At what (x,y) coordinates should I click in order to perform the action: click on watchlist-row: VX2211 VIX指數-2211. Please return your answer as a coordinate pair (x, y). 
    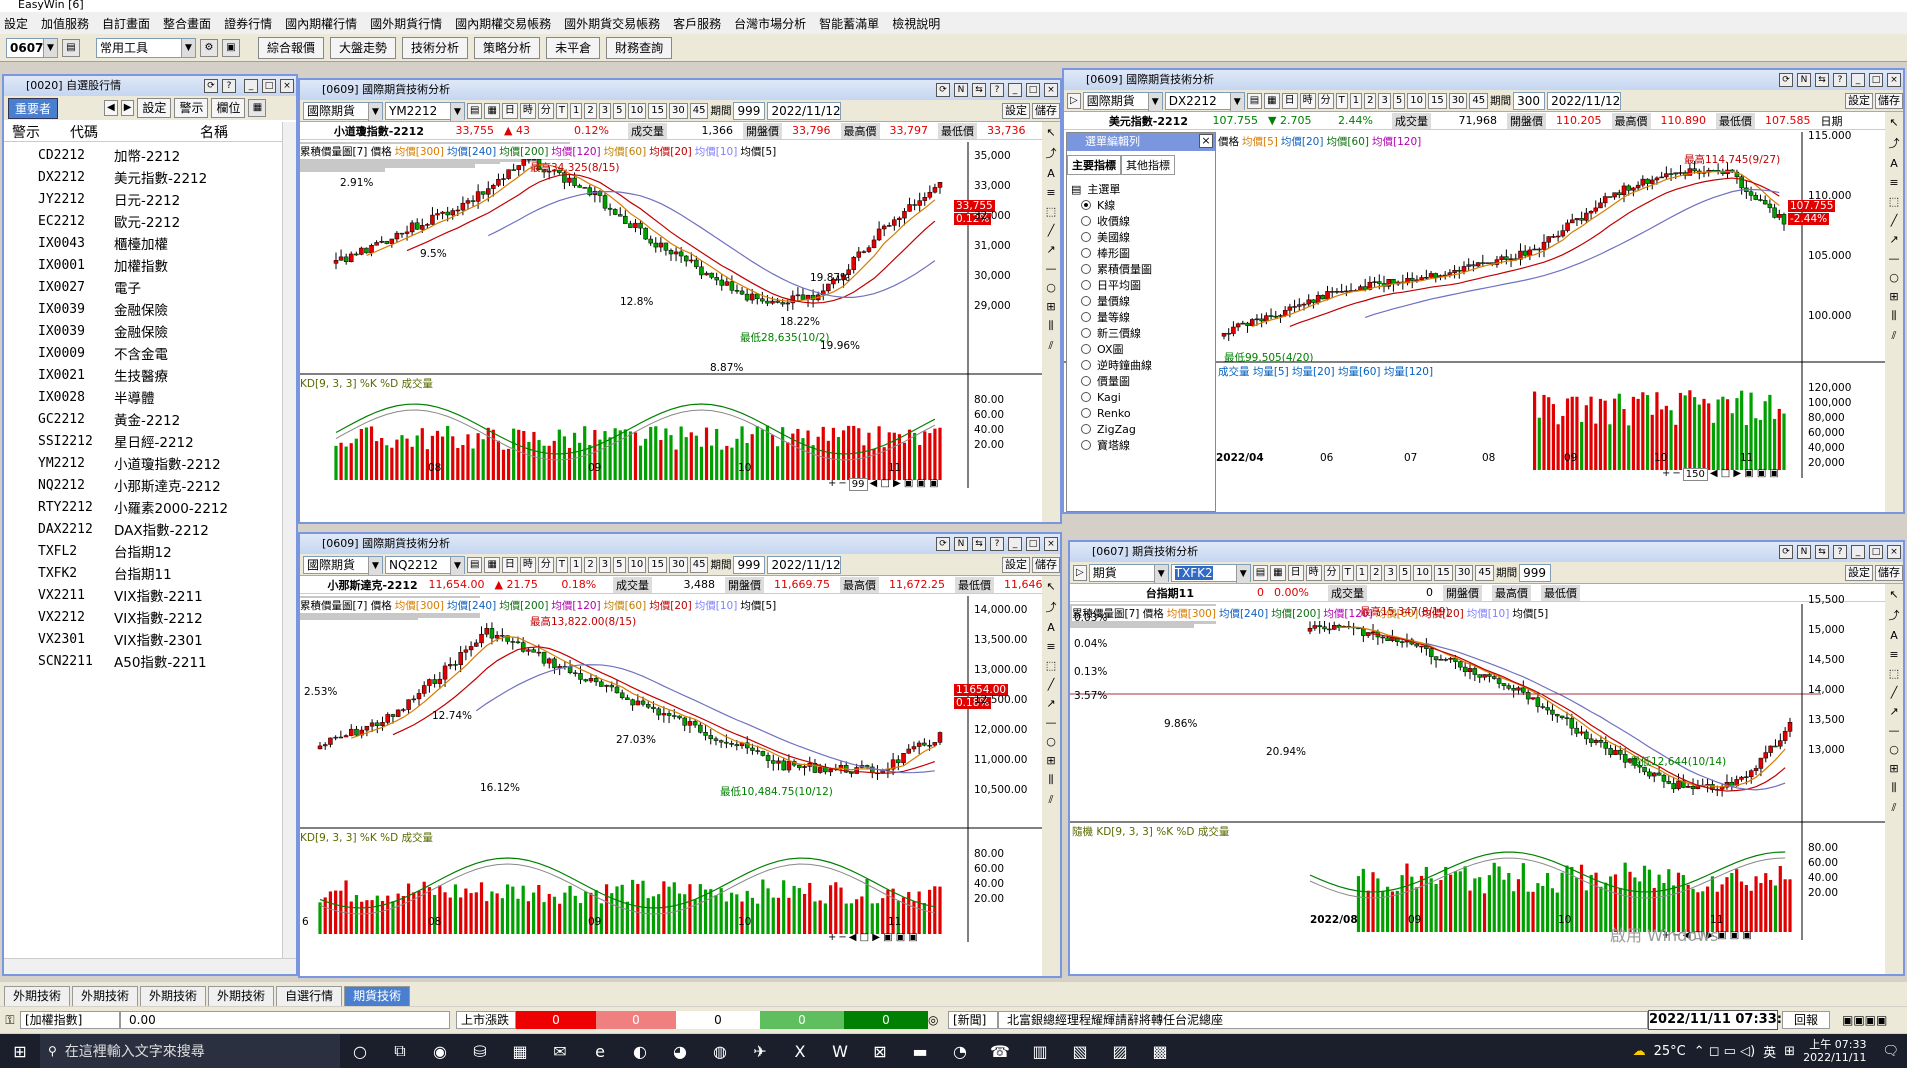
    Looking at the image, I should click on (143, 595).